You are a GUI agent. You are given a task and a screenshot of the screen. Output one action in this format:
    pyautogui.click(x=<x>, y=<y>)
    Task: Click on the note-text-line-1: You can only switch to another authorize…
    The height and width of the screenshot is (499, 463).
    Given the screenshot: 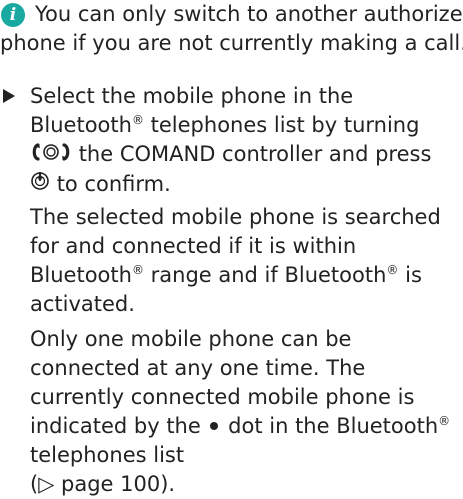 What is the action you would take?
    pyautogui.click(x=249, y=14)
    